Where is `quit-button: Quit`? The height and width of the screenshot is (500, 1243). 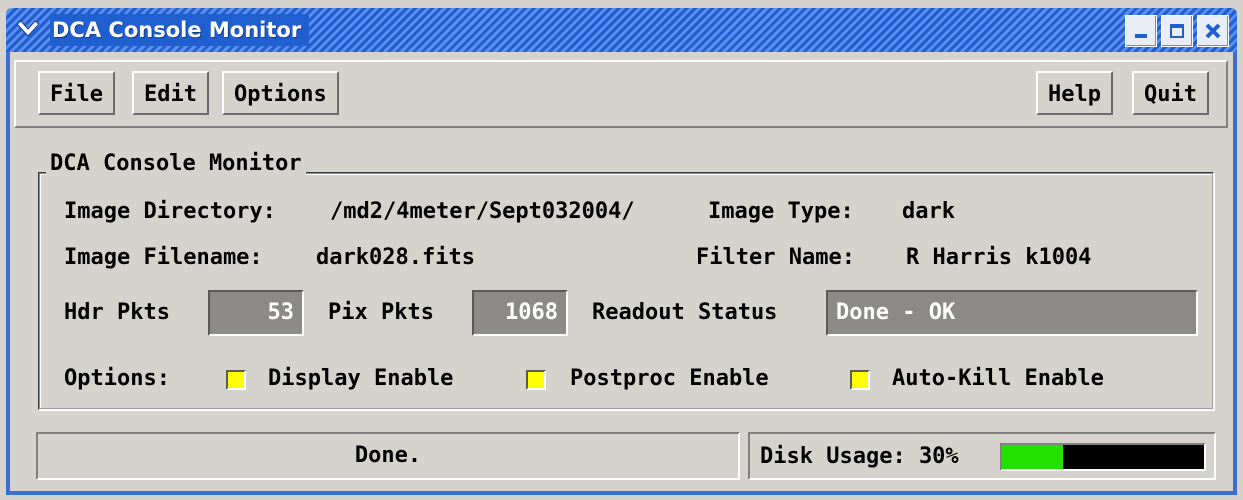
quit-button: Quit is located at coordinates (1170, 93).